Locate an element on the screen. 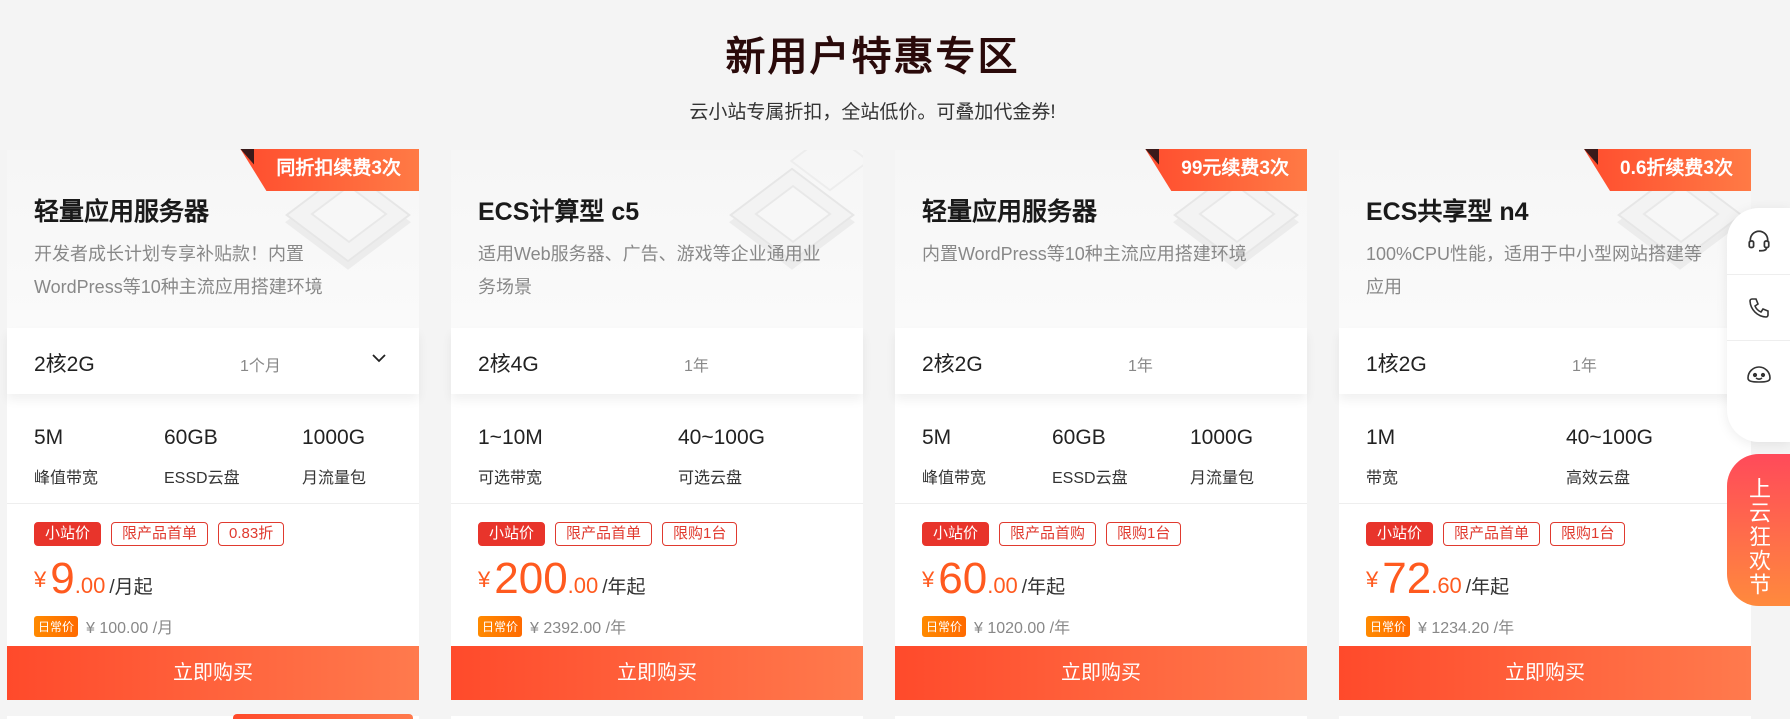  product-name: ECS共享型 n4 is located at coordinates (1447, 212).